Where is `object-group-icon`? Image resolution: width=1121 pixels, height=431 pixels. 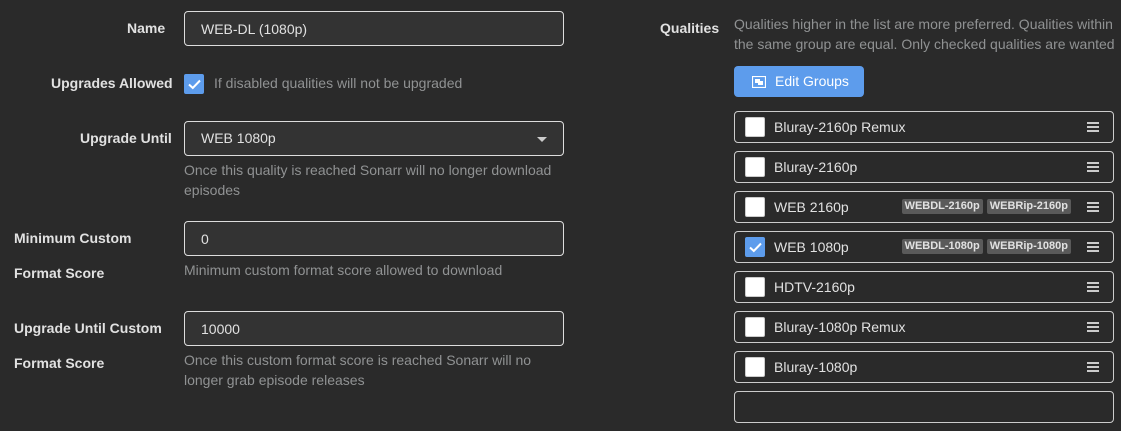
object-group-icon is located at coordinates (759, 82).